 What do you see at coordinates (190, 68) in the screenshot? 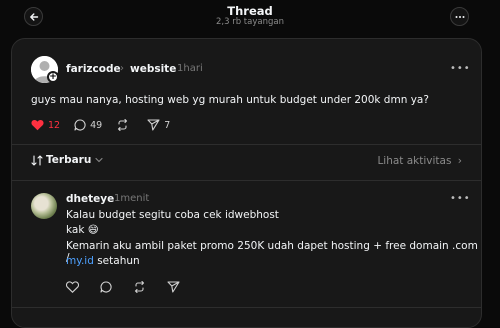
I see `post-time: 1hari` at bounding box center [190, 68].